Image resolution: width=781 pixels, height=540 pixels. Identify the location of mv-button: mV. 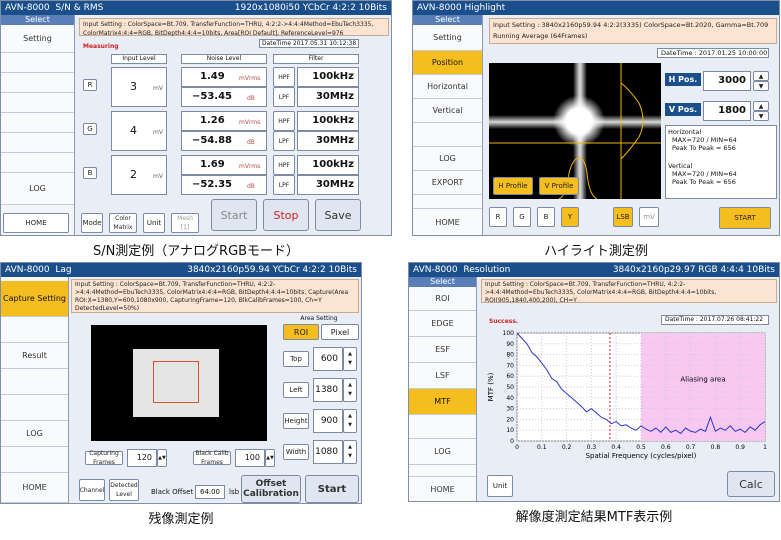
(649, 217).